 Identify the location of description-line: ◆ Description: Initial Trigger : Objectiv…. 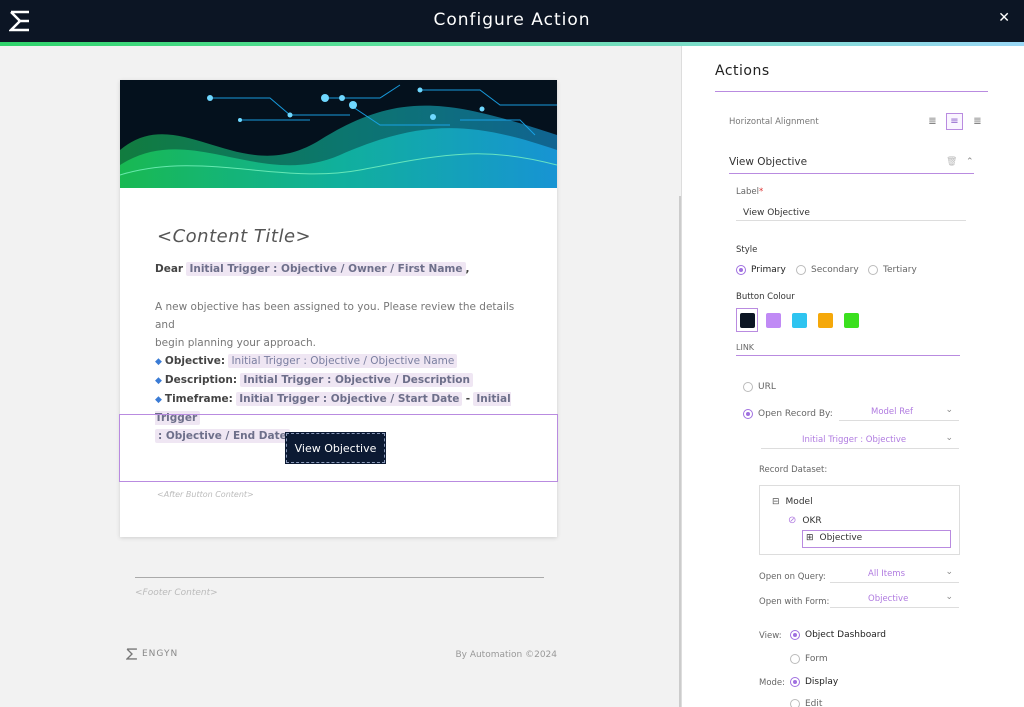
(340, 380).